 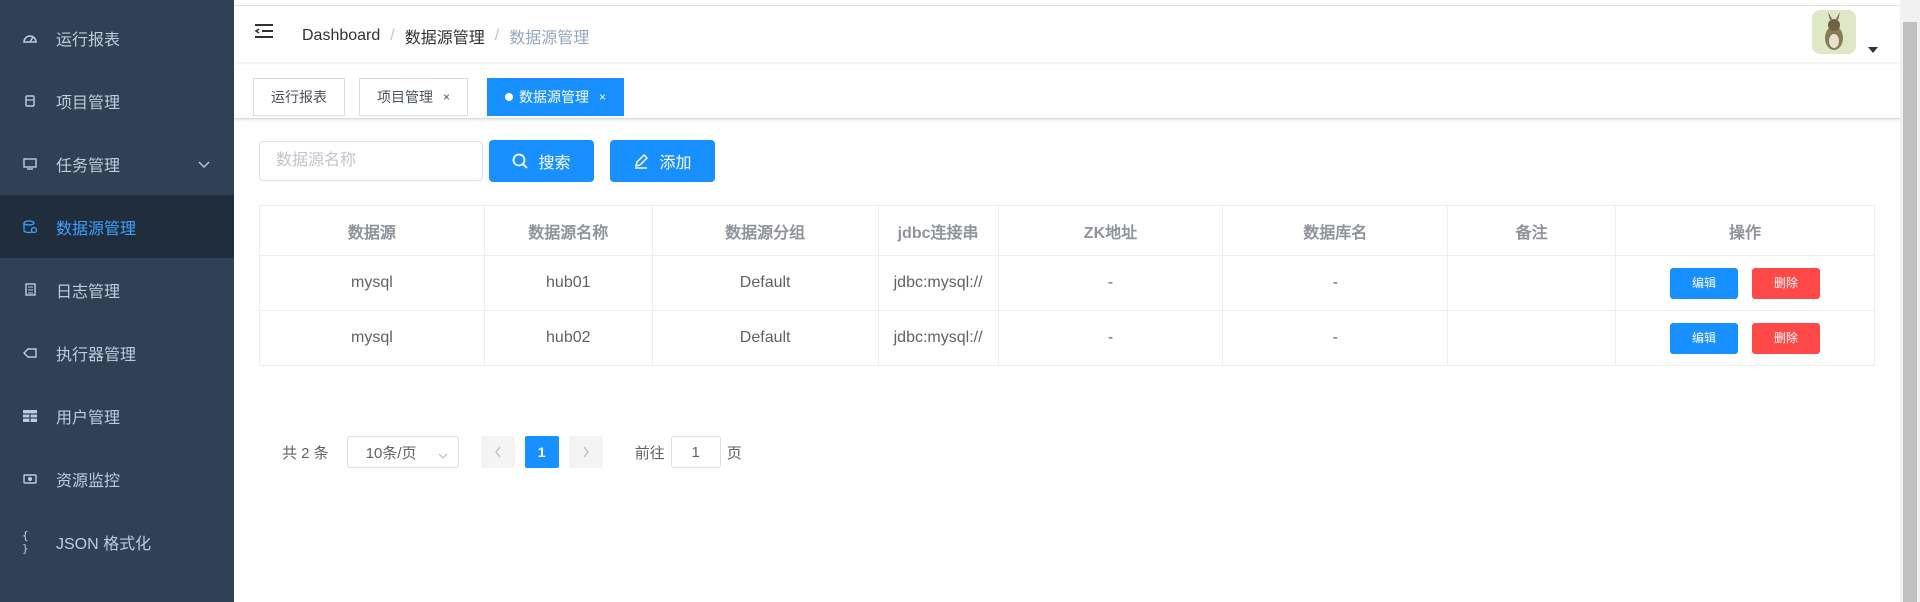 I want to click on dashboard-icon, so click(x=30, y=38).